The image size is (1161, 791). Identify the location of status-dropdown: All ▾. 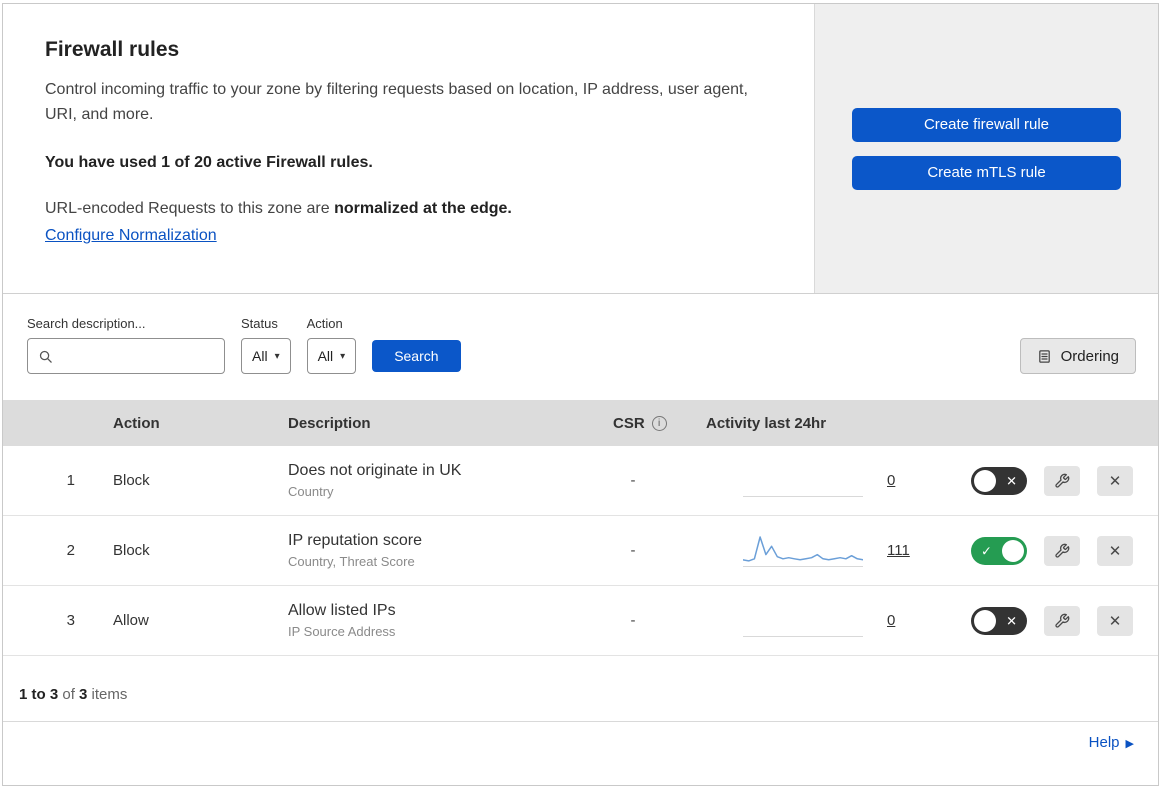
(266, 356).